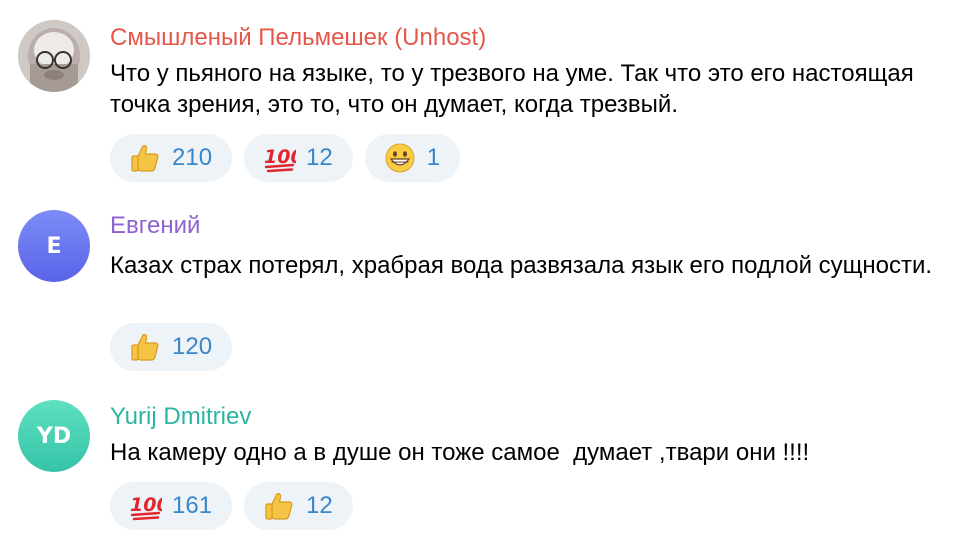  I want to click on reaction-hundred: 100 161, so click(171, 506).